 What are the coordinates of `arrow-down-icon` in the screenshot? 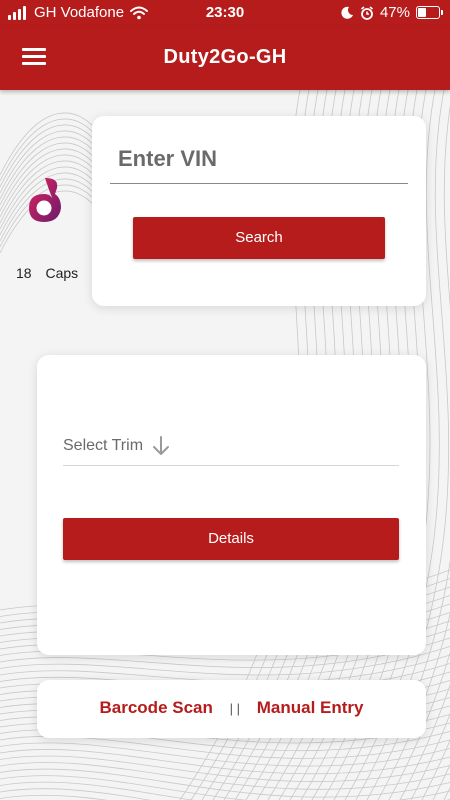 It's located at (161, 445).